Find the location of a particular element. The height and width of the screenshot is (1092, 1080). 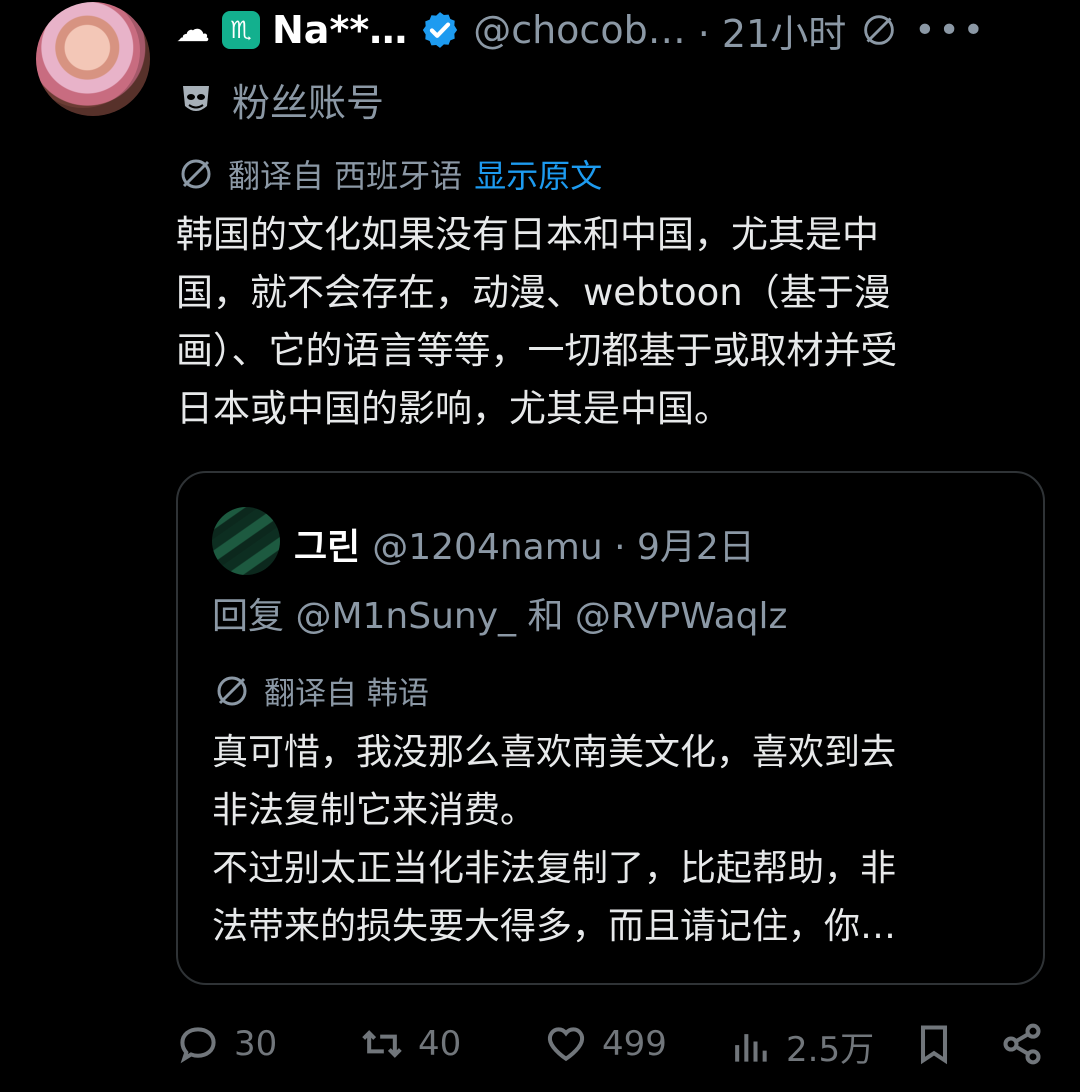

share-button is located at coordinates (1022, 1044).